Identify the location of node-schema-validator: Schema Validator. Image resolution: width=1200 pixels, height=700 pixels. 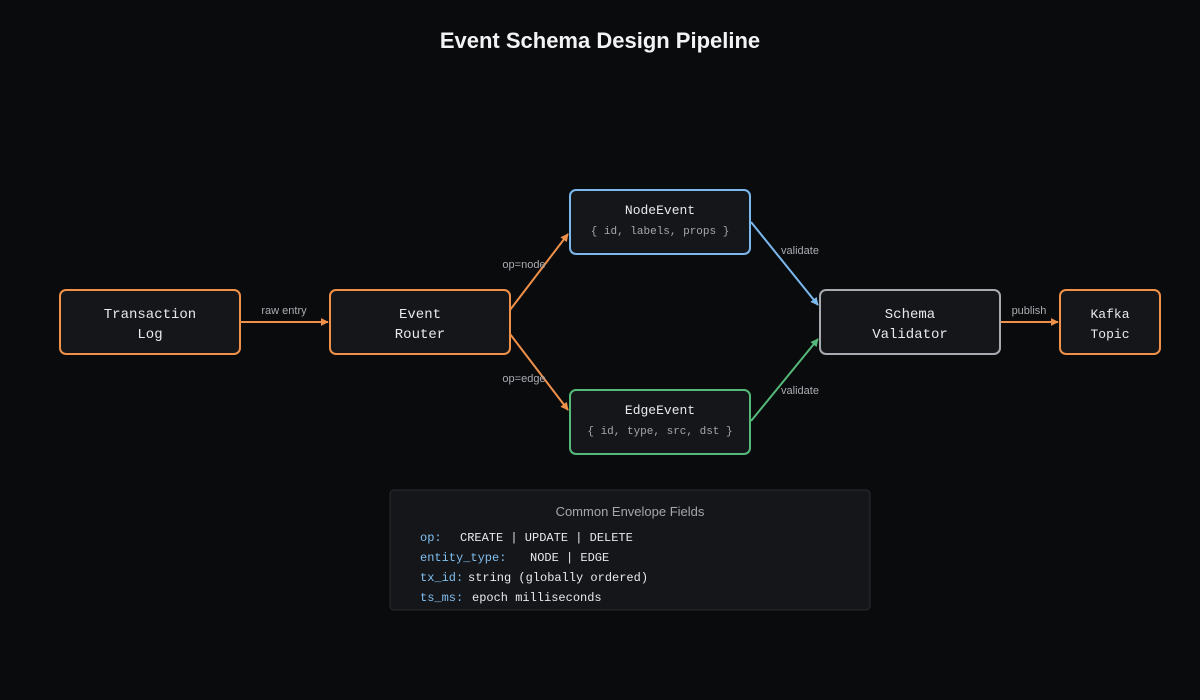
(910, 322).